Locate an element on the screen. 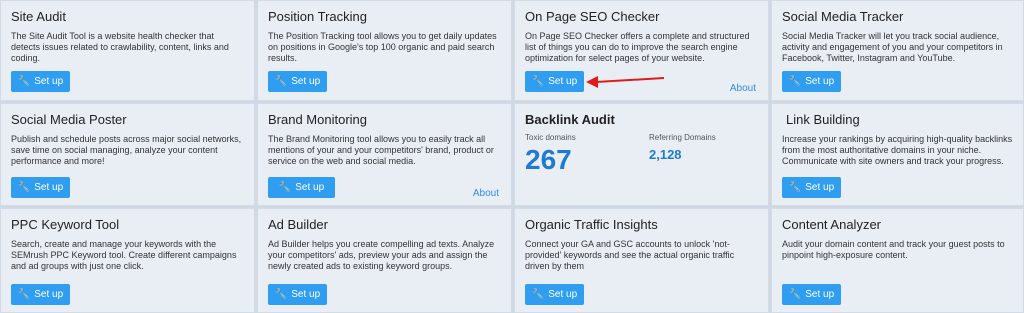 This screenshot has height=313, width=1024. content-analyzer-setup-button: 🔧 Set up is located at coordinates (811, 294).